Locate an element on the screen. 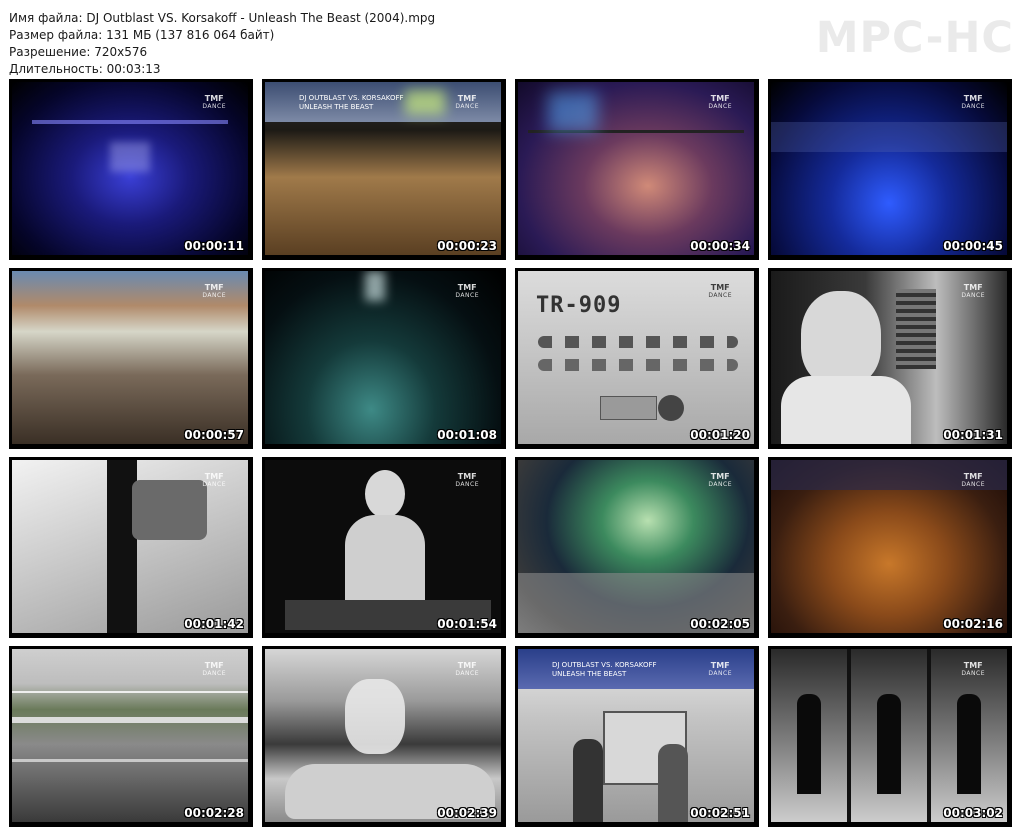  timestamp: 00:02:51 is located at coordinates (720, 813).